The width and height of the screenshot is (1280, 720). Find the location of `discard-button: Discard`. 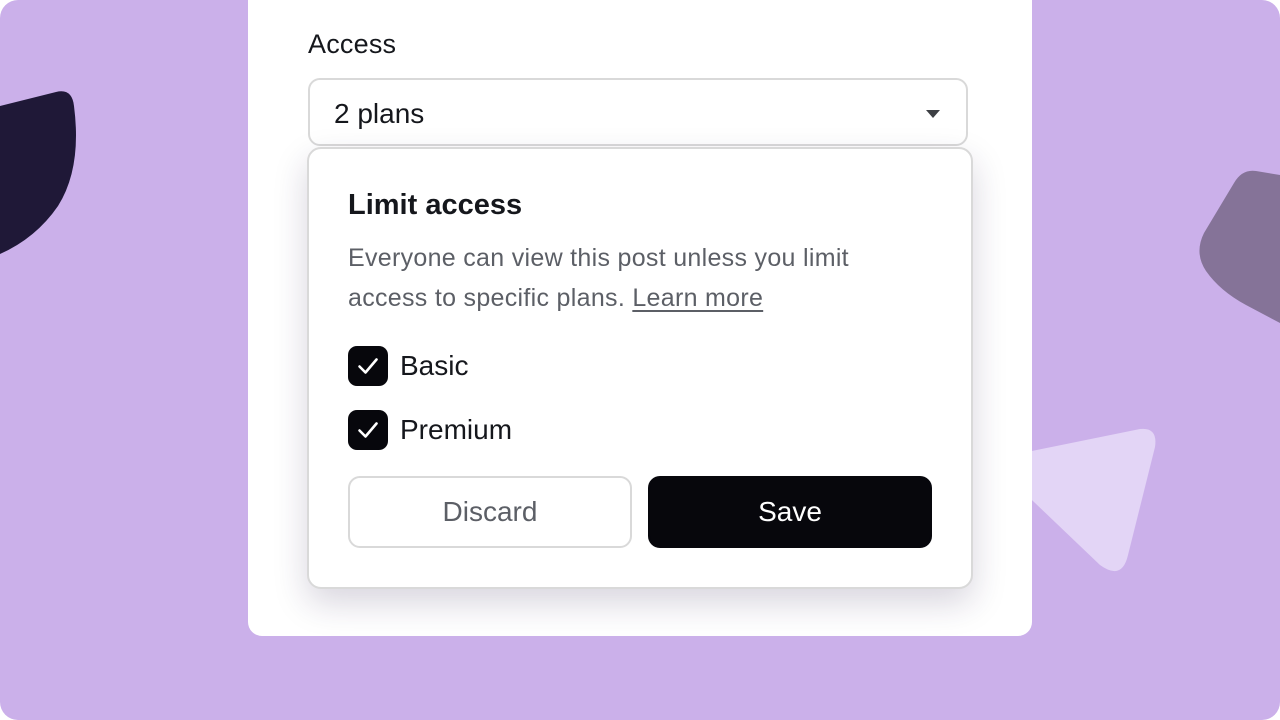

discard-button: Discard is located at coordinates (490, 512).